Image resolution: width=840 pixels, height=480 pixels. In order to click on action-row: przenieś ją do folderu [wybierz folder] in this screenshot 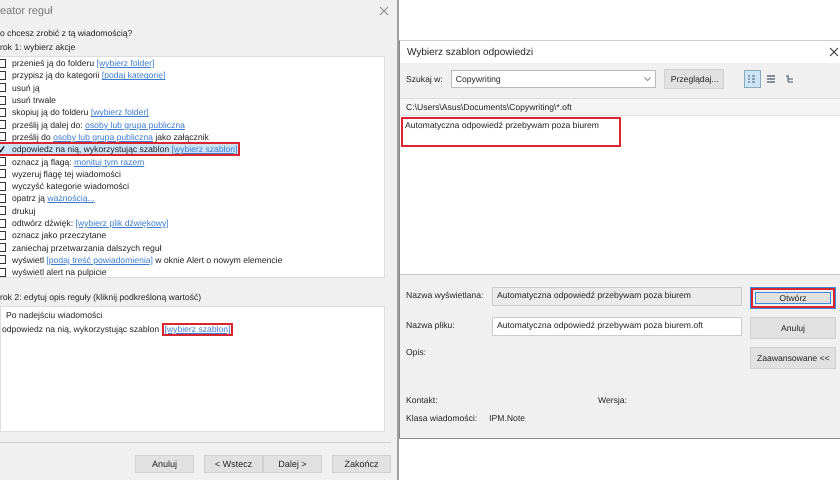, I will do `click(192, 63)`.